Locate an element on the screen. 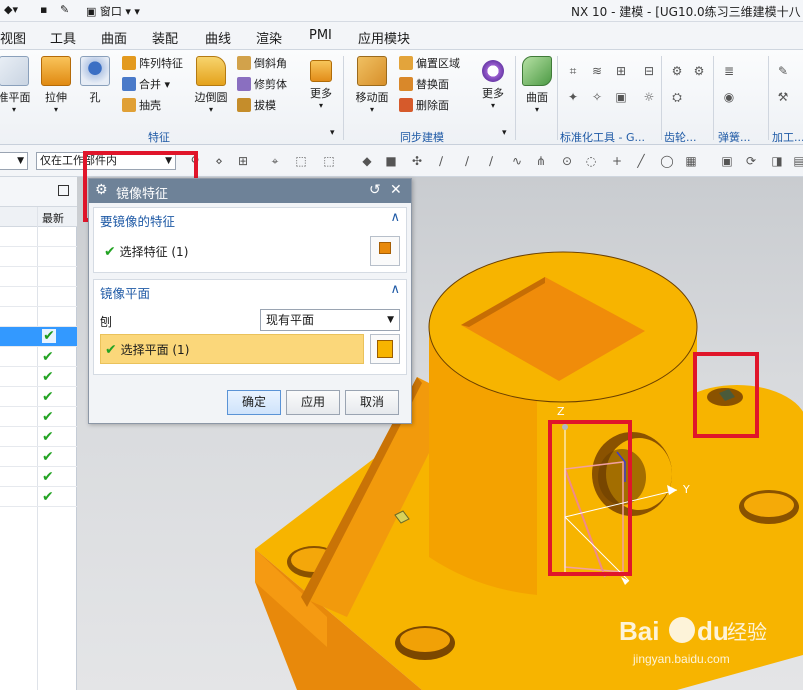 This screenshot has height=690, width=803. extrude-button: 拉伸 ▾ is located at coordinates (56, 85).